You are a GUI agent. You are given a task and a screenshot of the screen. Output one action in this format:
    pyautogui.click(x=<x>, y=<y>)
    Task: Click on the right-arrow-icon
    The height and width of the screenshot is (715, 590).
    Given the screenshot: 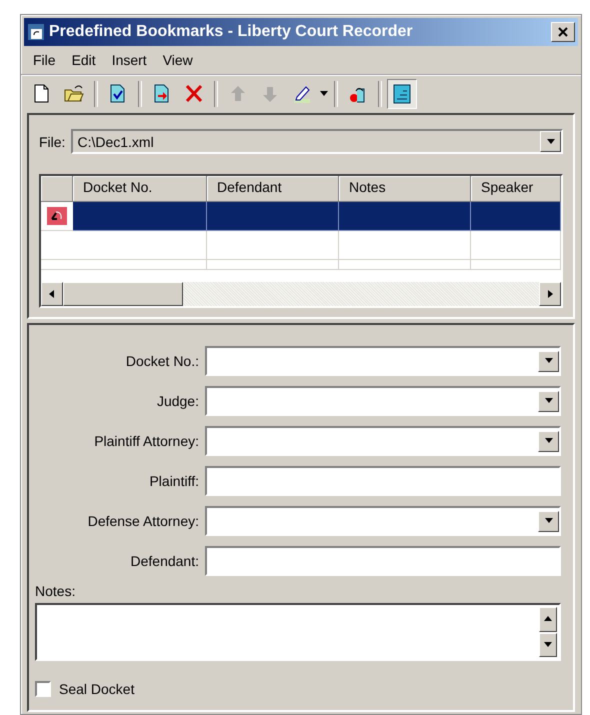 What is the action you would take?
    pyautogui.click(x=550, y=294)
    